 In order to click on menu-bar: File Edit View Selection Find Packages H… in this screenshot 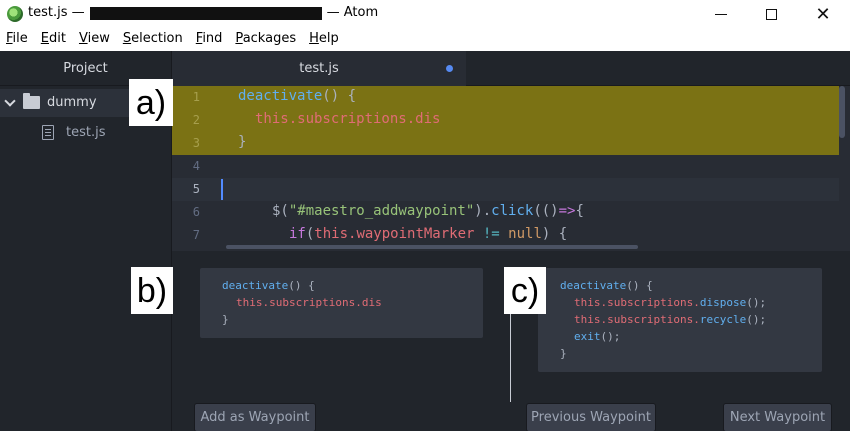, I will do `click(425, 40)`.